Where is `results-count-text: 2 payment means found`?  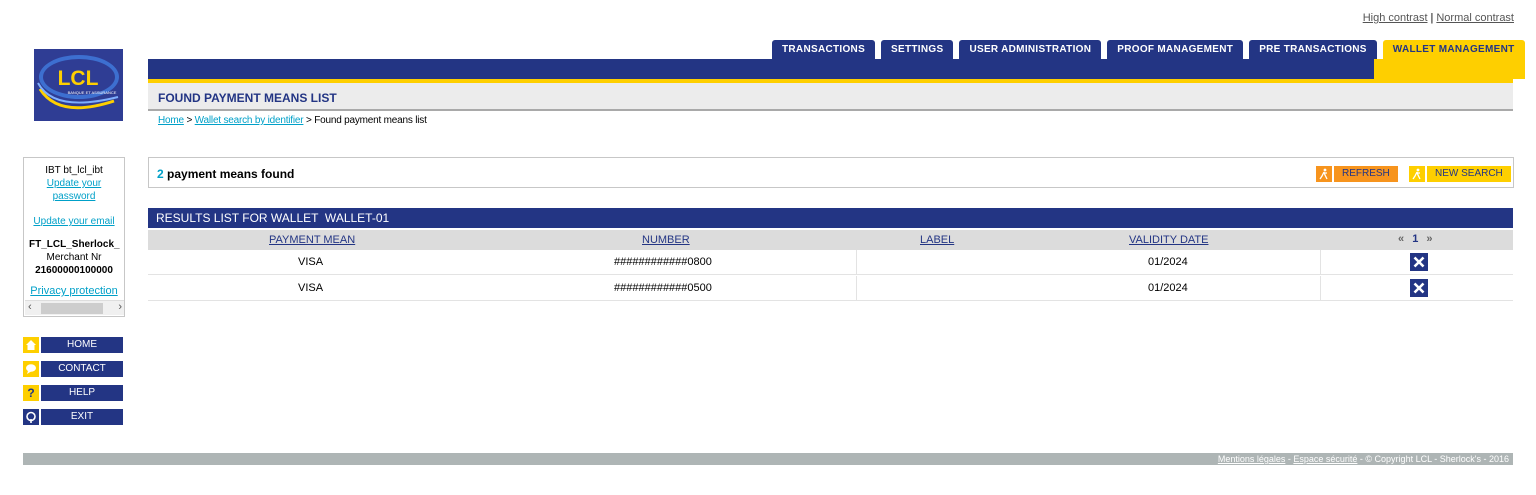 results-count-text: 2 payment means found is located at coordinates (225, 174).